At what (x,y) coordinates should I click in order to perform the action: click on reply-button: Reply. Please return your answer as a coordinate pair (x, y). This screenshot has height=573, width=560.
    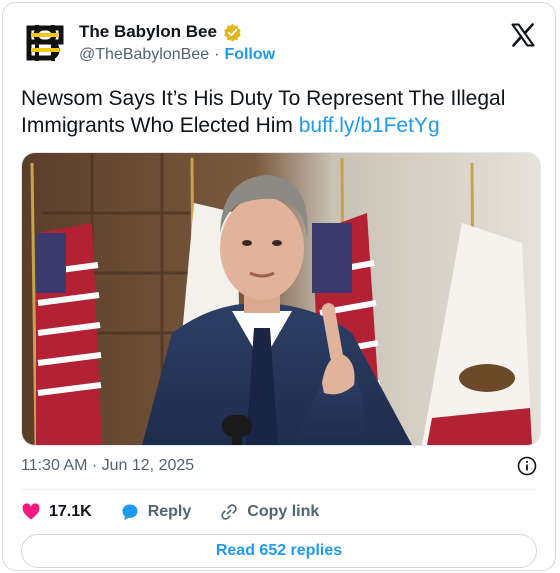
    Looking at the image, I should click on (156, 512).